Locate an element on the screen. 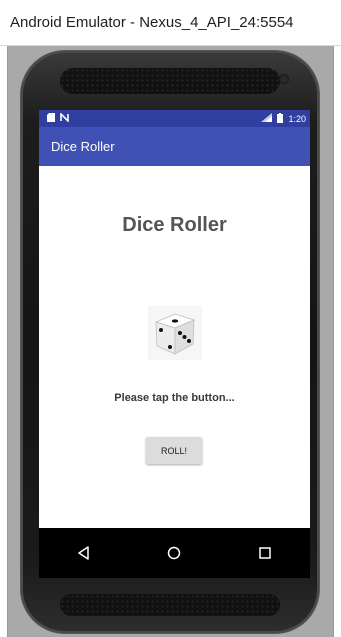 The image size is (341, 637). app-bar: Dice Roller is located at coordinates (174, 146).